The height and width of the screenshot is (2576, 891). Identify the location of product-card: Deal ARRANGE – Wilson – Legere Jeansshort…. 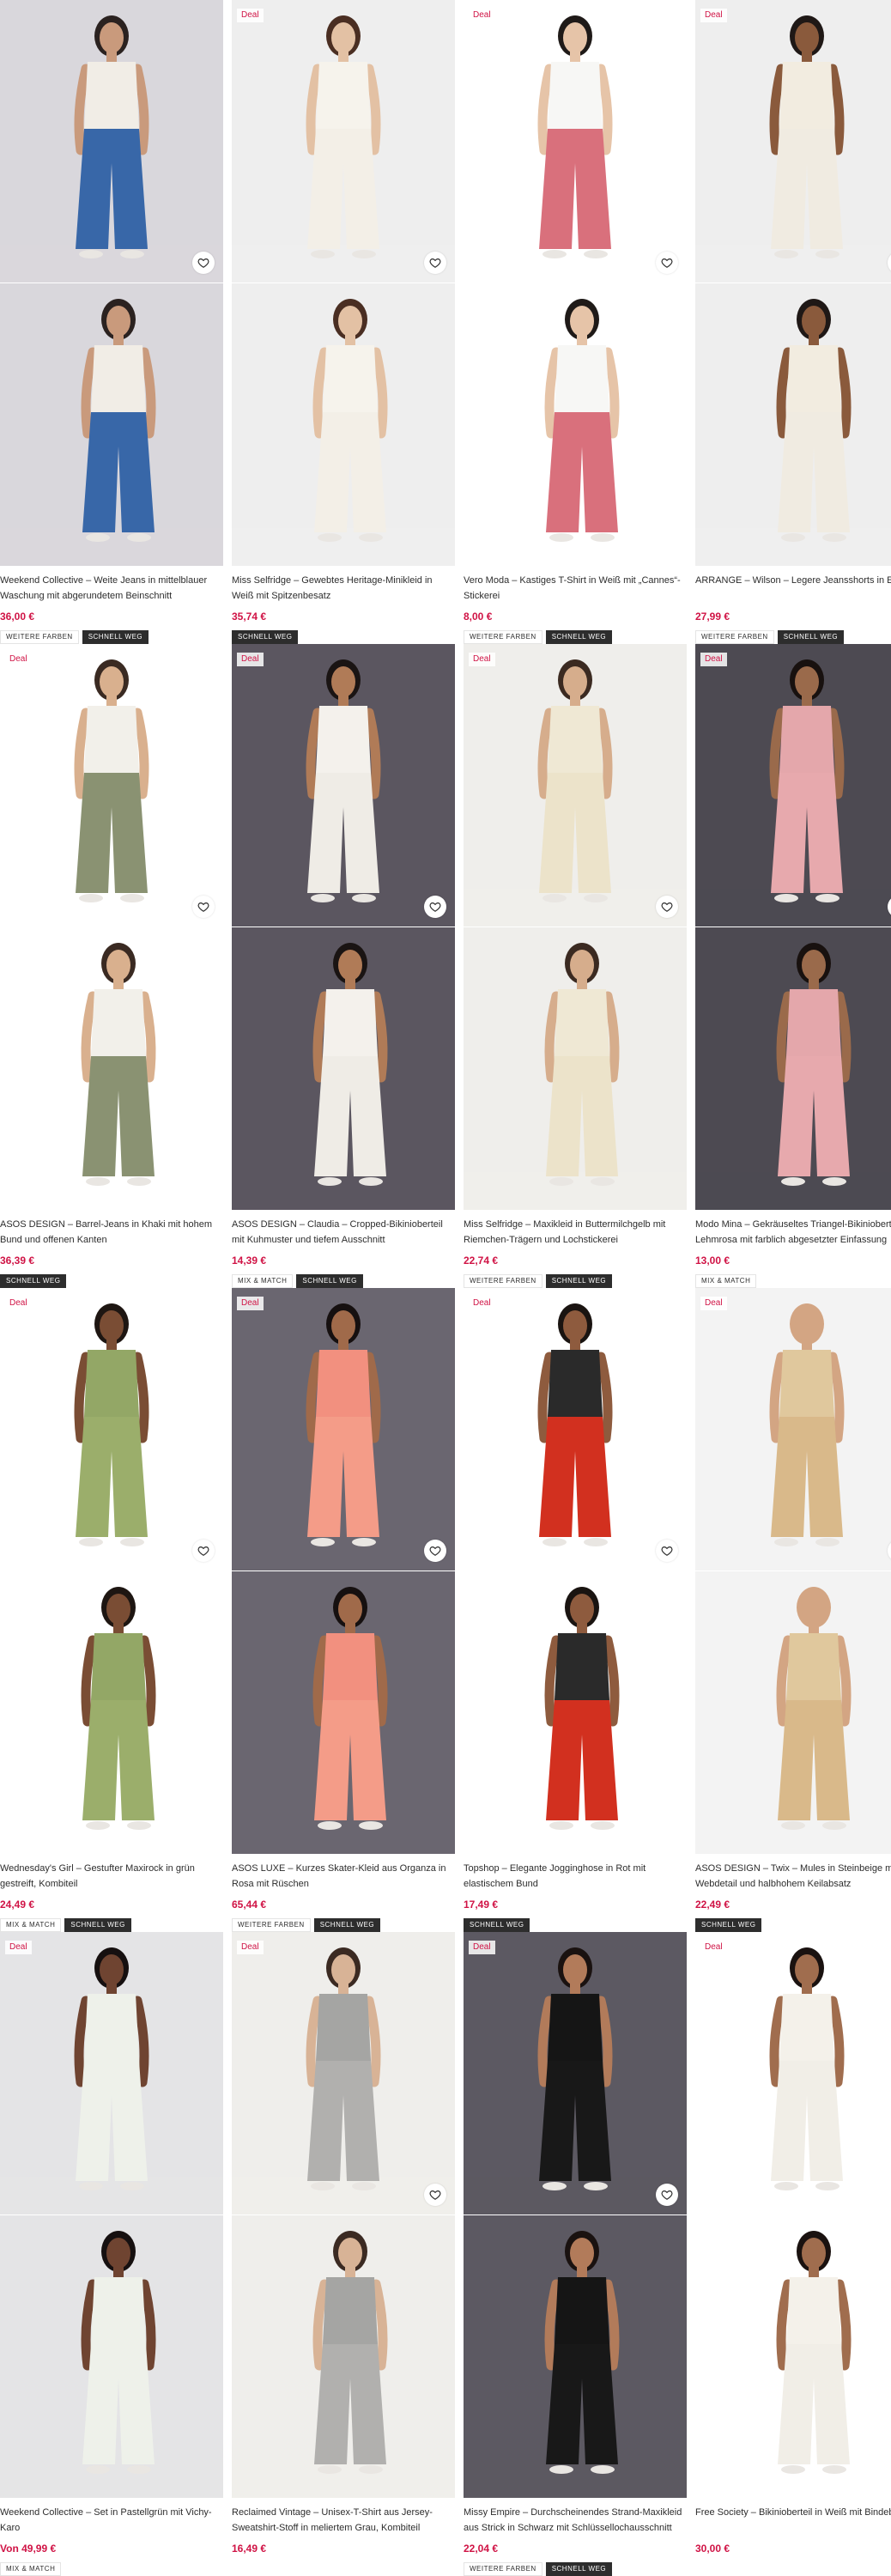
(793, 322).